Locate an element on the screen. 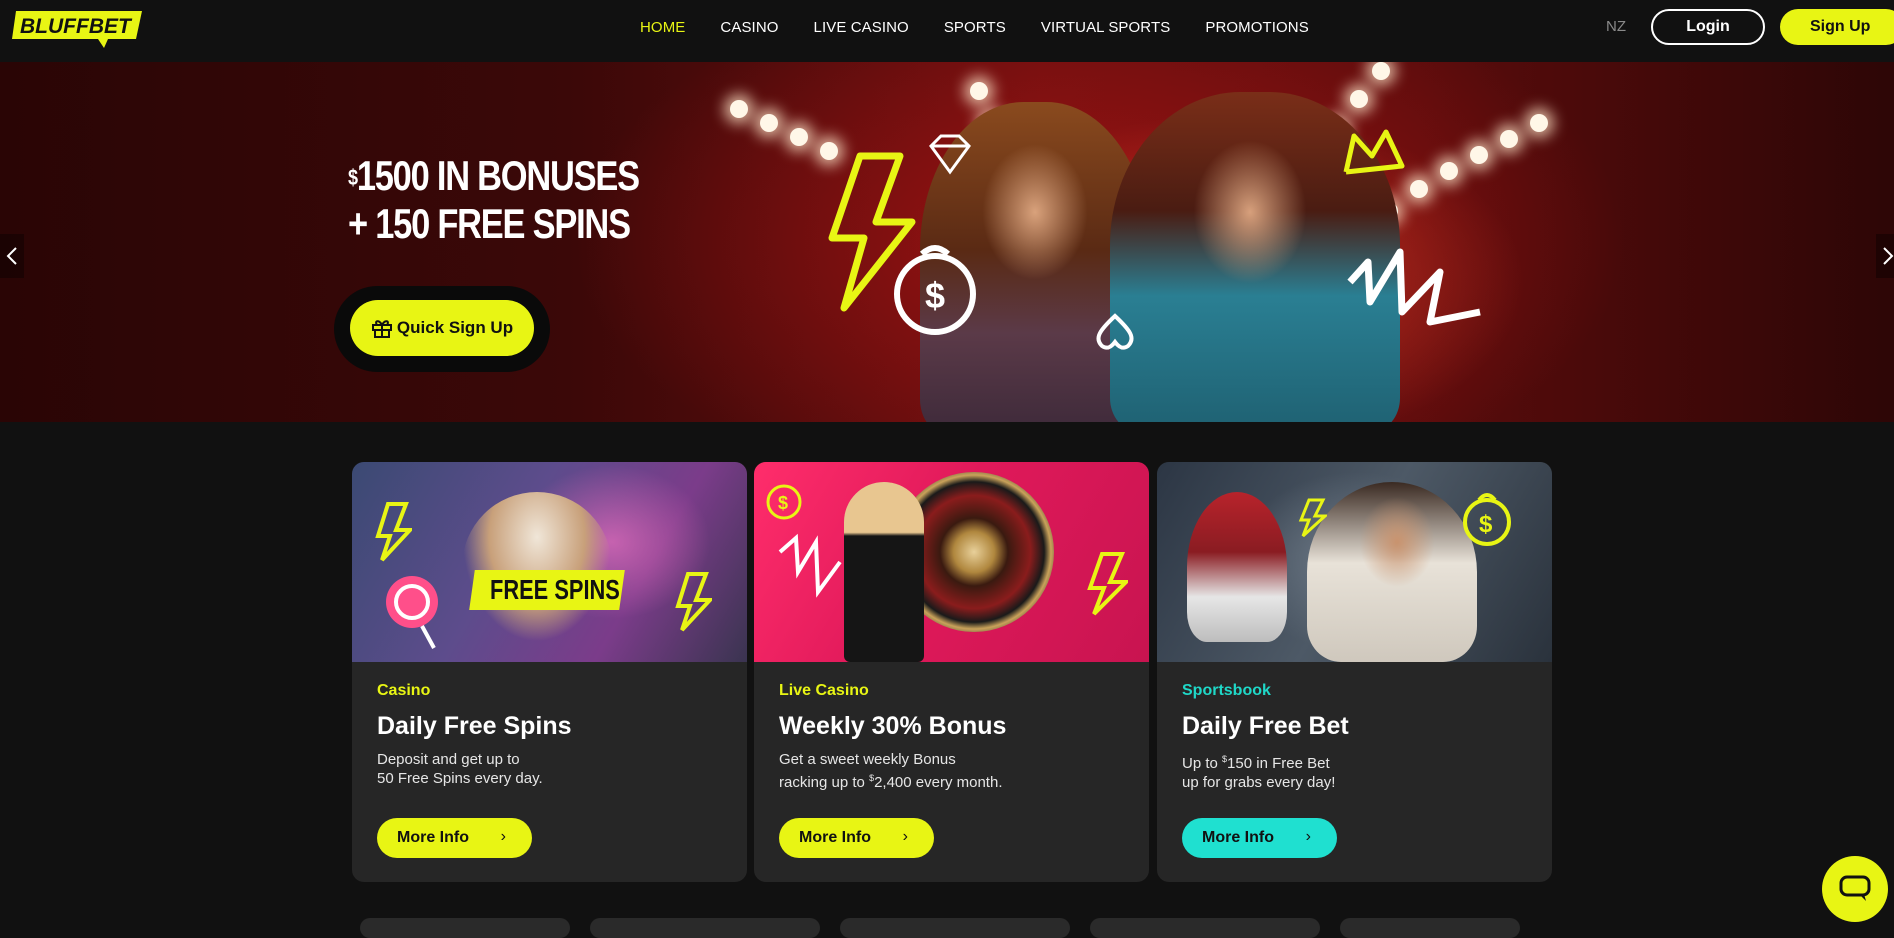 The image size is (1894, 938). quick-signup-button: Quick Sign Up is located at coordinates (442, 328).